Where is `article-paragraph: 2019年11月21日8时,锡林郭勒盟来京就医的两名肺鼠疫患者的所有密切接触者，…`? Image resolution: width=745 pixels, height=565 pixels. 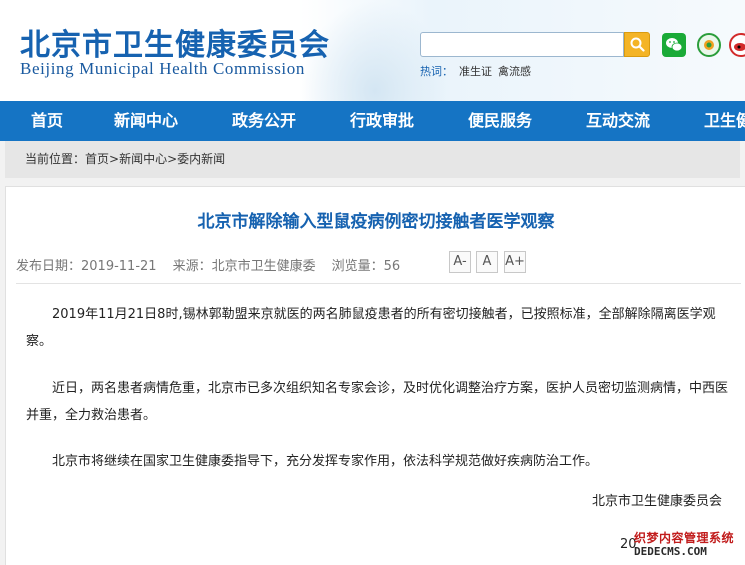 article-paragraph: 2019年11月21日8时,锡林郭勒盟来京就医的两名肺鼠疫患者的所有密切接触者，… is located at coordinates (371, 328).